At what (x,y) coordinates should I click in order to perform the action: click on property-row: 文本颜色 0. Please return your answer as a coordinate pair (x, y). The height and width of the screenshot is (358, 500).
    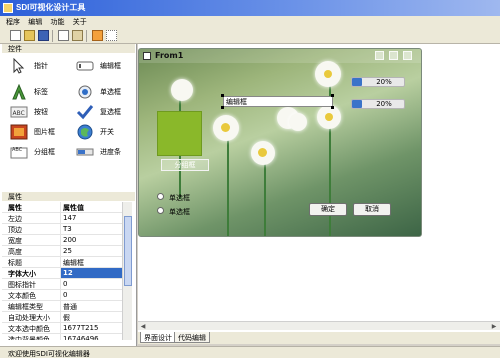
    Looking at the image, I should click on (67, 295).